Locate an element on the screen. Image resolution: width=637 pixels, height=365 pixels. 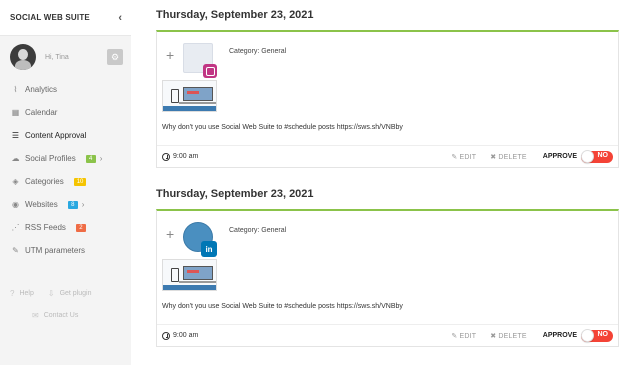
chart-icon: ⌇ is located at coordinates (15, 89).